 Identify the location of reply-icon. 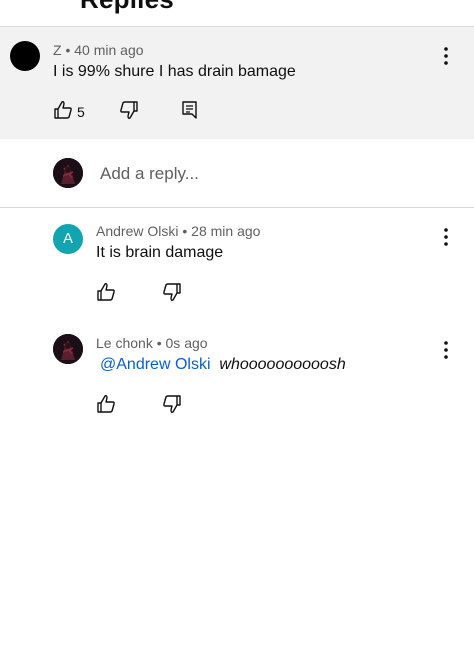
(190, 110).